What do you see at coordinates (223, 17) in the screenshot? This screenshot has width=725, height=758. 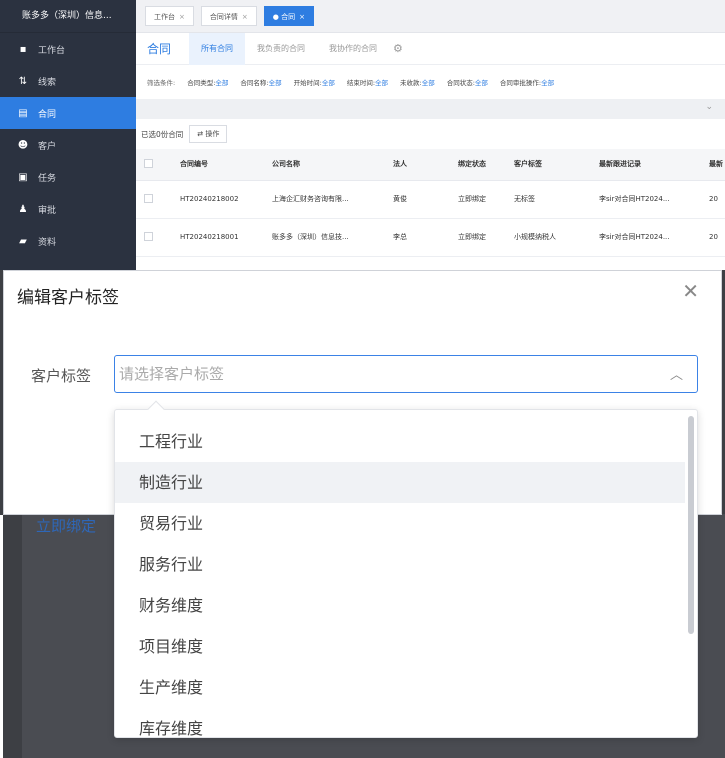 I see `tab-label: 合同详情` at bounding box center [223, 17].